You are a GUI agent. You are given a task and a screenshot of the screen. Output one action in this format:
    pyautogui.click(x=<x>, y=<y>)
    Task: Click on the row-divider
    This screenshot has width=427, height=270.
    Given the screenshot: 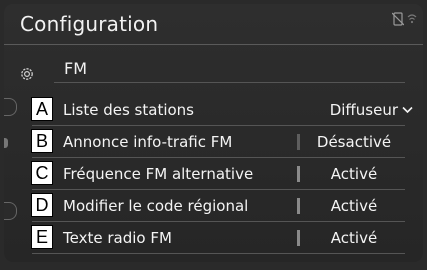 What is the action you would take?
    pyautogui.click(x=218, y=253)
    